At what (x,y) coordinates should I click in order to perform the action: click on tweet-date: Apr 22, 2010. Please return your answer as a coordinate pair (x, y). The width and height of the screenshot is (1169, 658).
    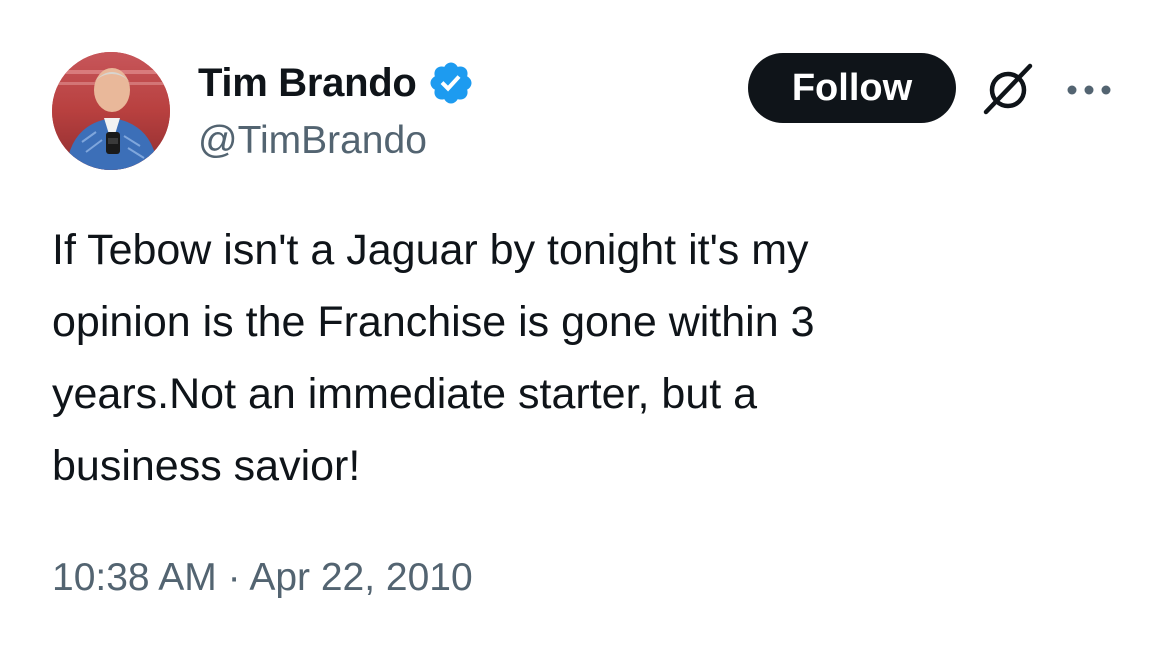
    Looking at the image, I should click on (360, 577).